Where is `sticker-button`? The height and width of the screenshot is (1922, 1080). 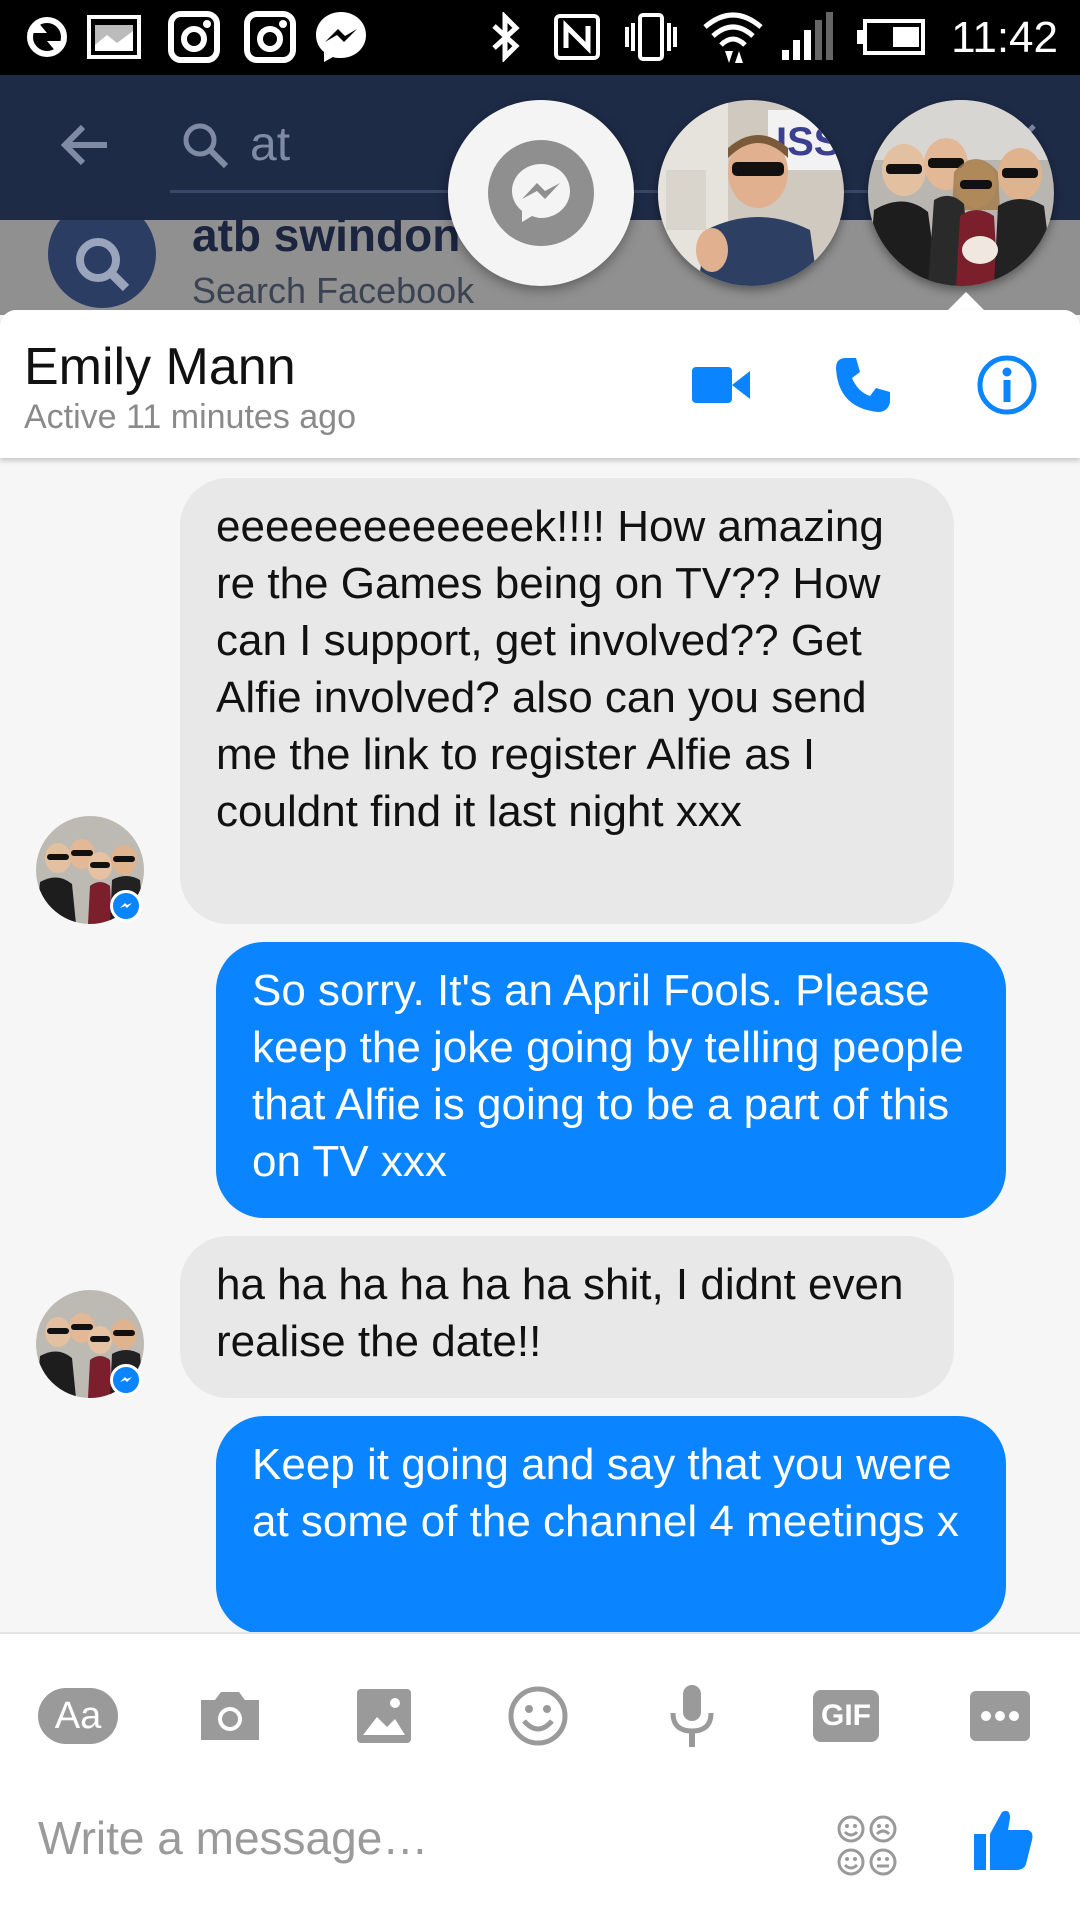 sticker-button is located at coordinates (868, 1846).